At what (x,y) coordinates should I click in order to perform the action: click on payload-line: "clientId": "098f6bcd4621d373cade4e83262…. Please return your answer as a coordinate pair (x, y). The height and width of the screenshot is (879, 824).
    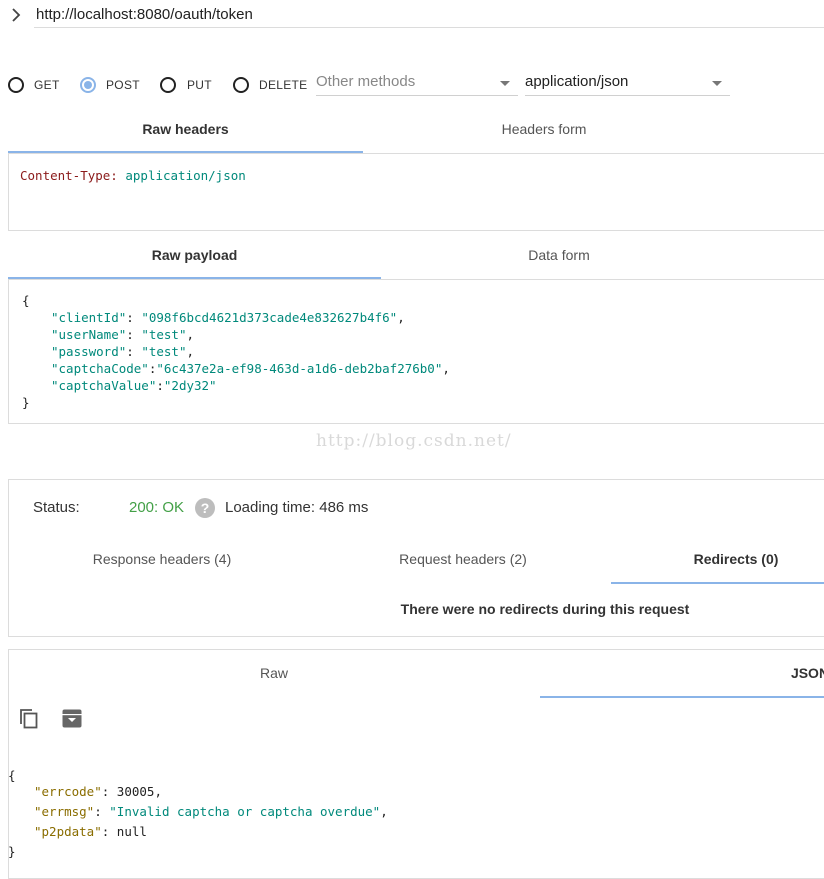
    Looking at the image, I should click on (228, 317).